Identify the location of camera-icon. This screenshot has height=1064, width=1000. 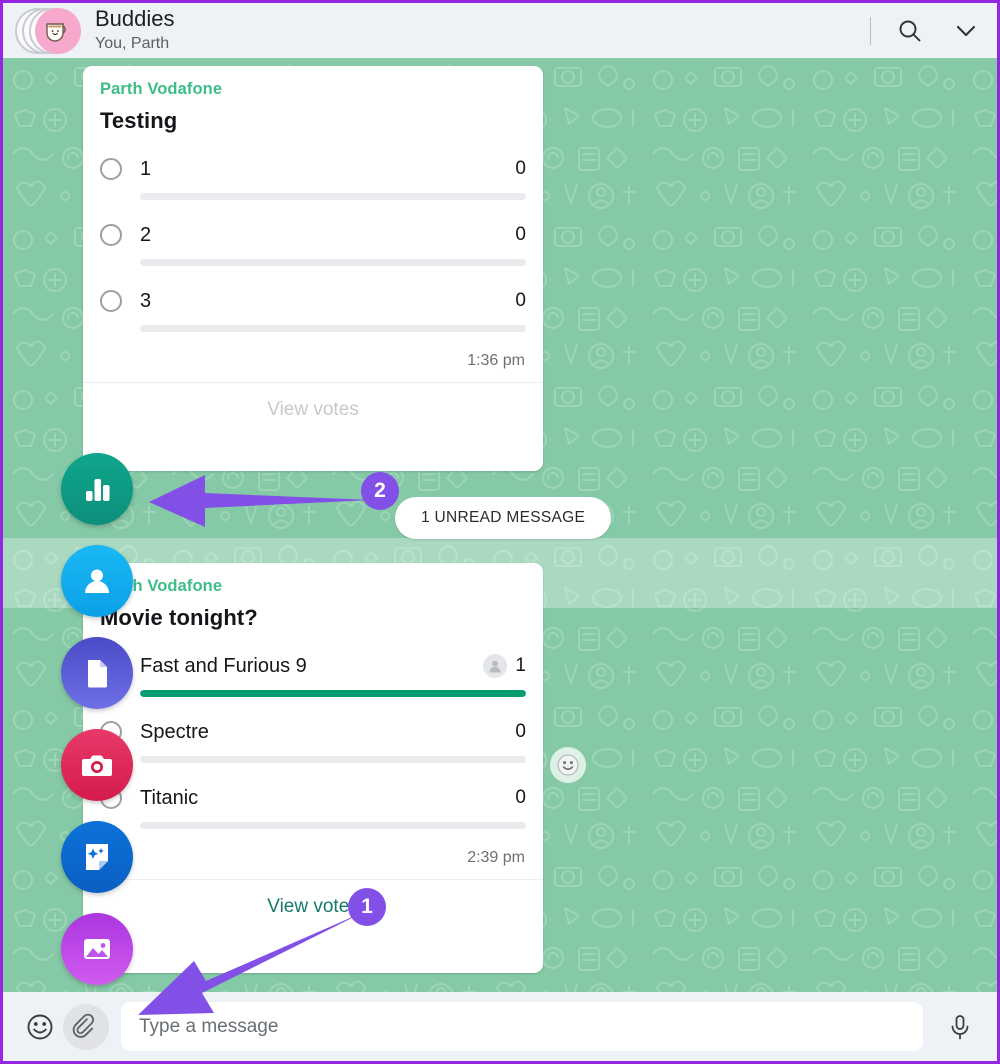
(97, 765).